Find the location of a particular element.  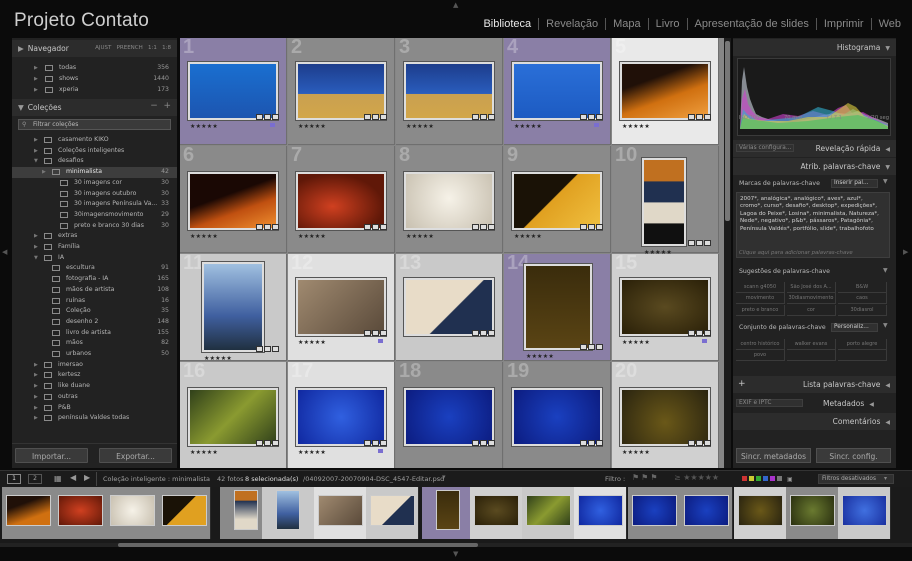

color-label-filter is located at coordinates (762, 478).